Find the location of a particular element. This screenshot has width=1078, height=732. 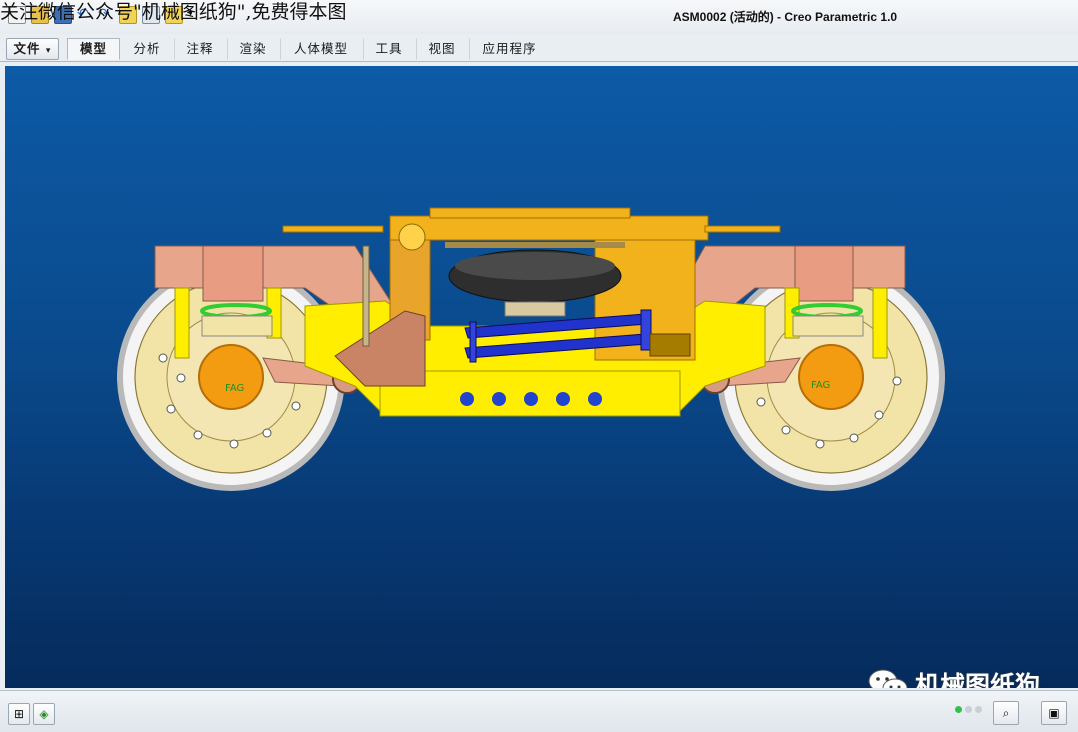

watermark: 机械图纸狗 is located at coordinates (953, 677).